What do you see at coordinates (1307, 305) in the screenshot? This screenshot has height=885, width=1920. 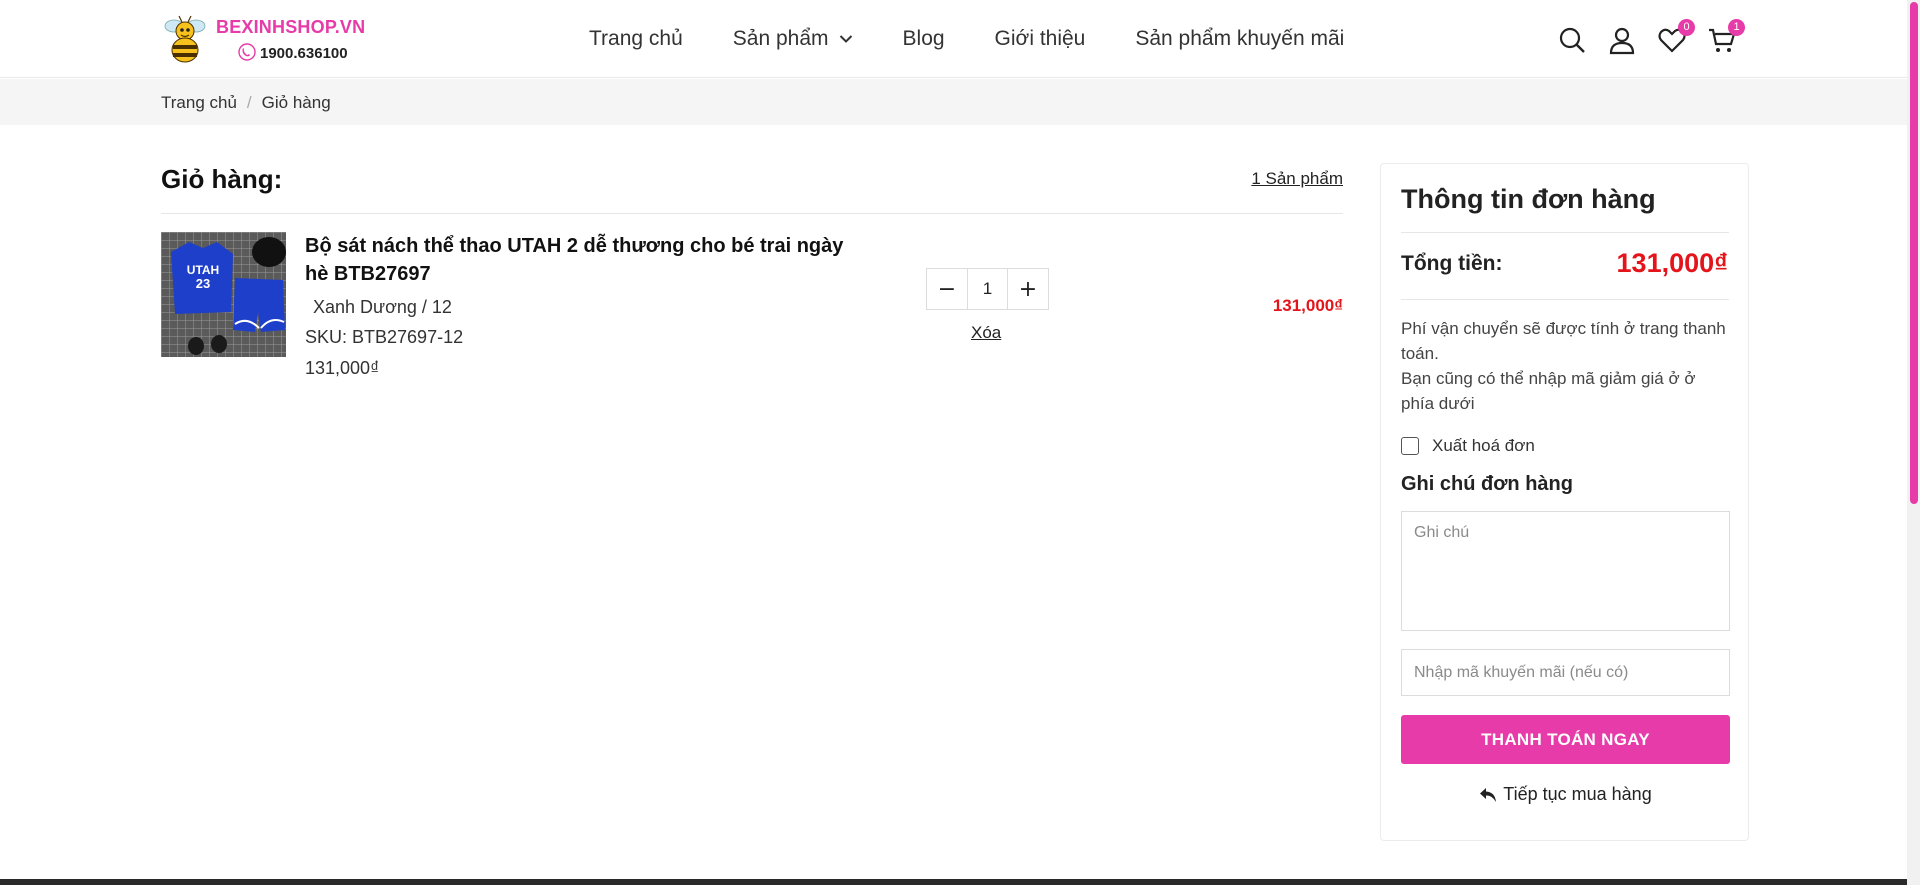 I see `line-total-price: 131,000₫` at bounding box center [1307, 305].